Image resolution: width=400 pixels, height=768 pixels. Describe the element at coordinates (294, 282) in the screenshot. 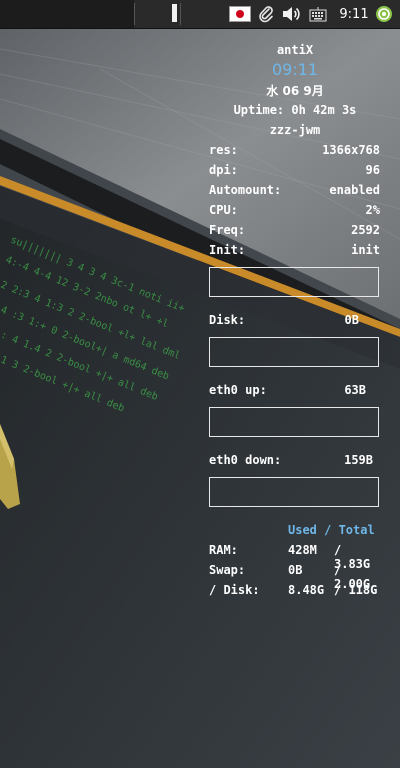

I see `cpu-graph` at that location.